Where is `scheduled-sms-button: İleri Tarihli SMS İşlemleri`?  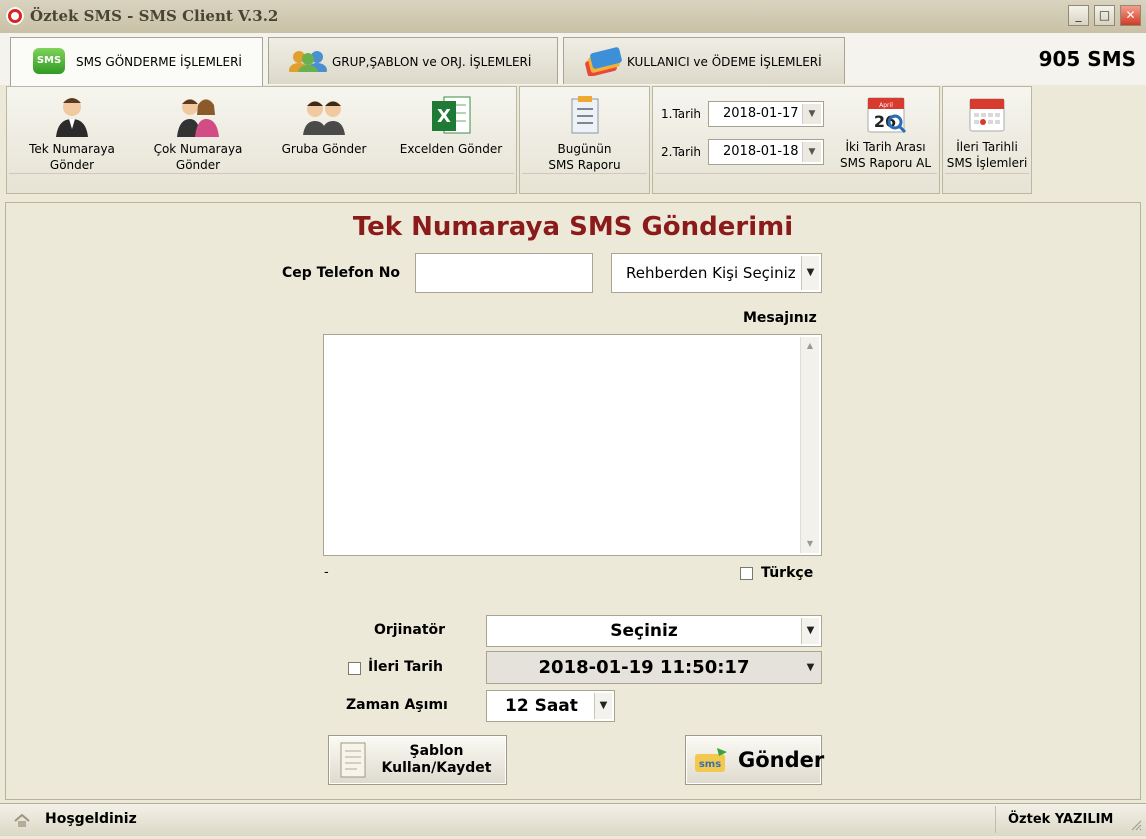
scheduled-sms-button: İleri Tarihli SMS İşlemleri is located at coordinates (987, 132).